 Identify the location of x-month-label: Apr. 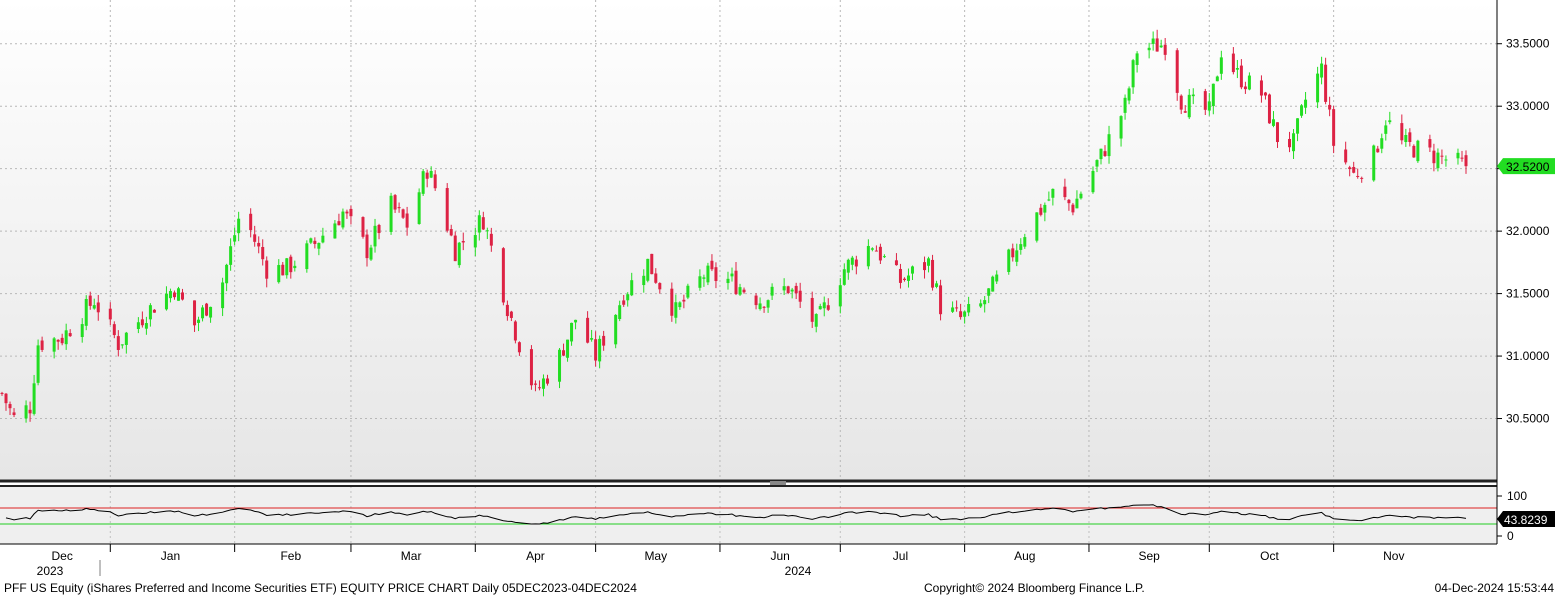
(535, 556).